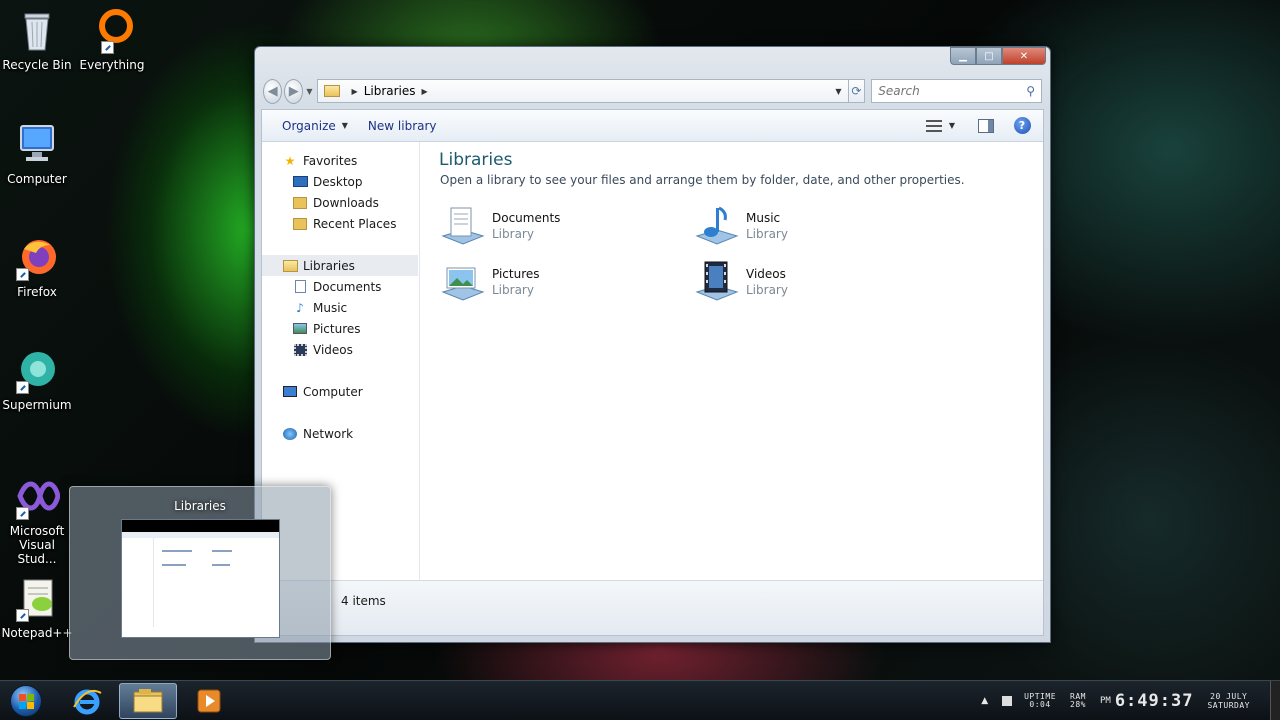  Describe the element at coordinates (327, 181) in the screenshot. I see `nav-item-desktop: Desktop` at that location.